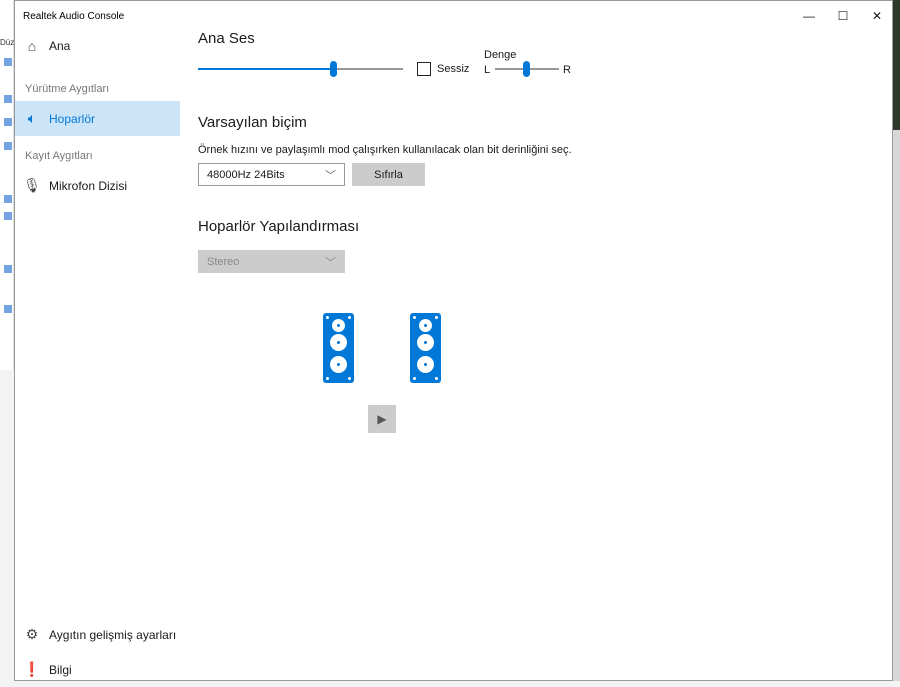  Describe the element at coordinates (226, 38) in the screenshot. I see `main-volume-title: Ana Ses` at that location.